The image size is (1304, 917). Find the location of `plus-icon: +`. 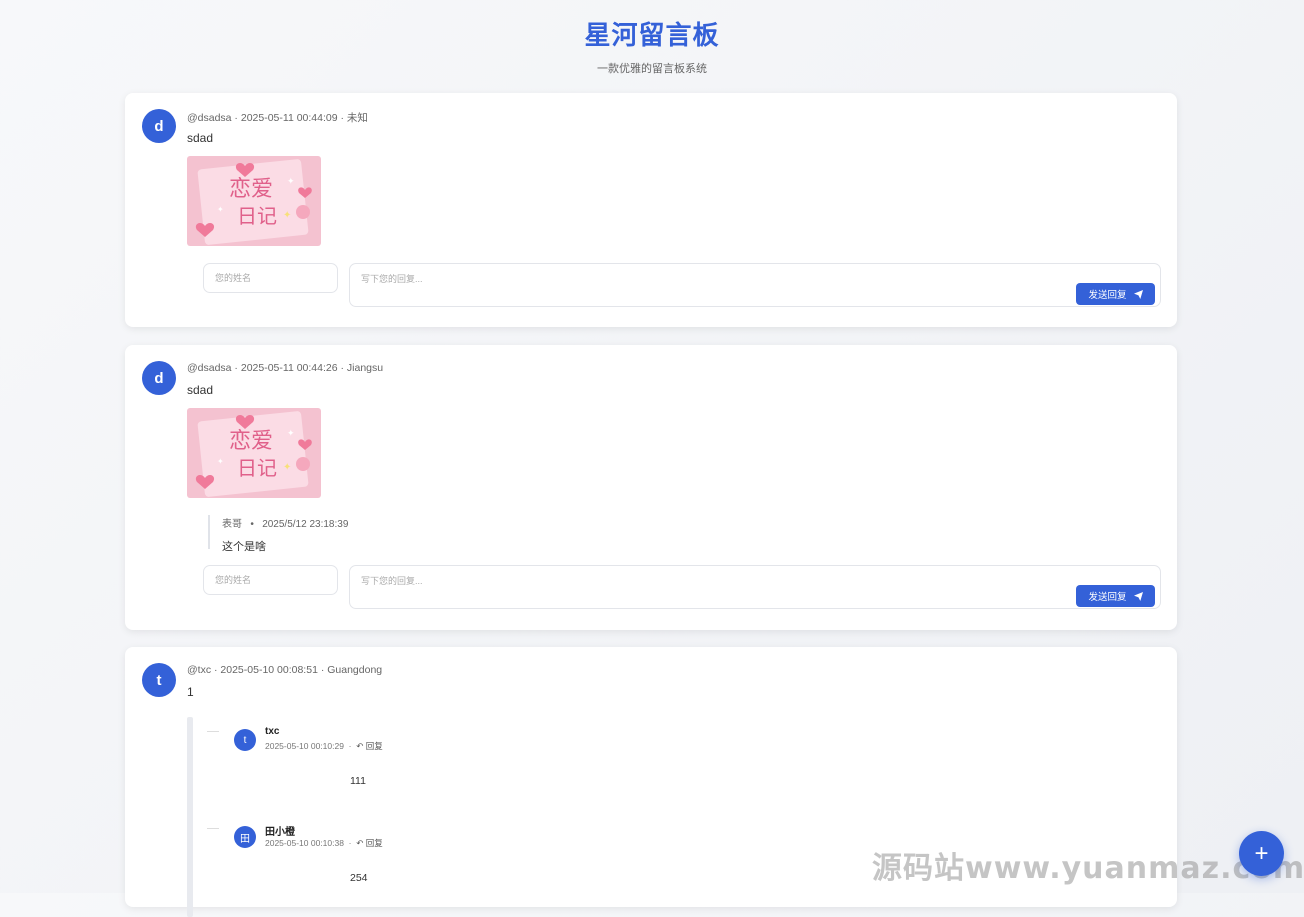

plus-icon: + is located at coordinates (1261, 853).